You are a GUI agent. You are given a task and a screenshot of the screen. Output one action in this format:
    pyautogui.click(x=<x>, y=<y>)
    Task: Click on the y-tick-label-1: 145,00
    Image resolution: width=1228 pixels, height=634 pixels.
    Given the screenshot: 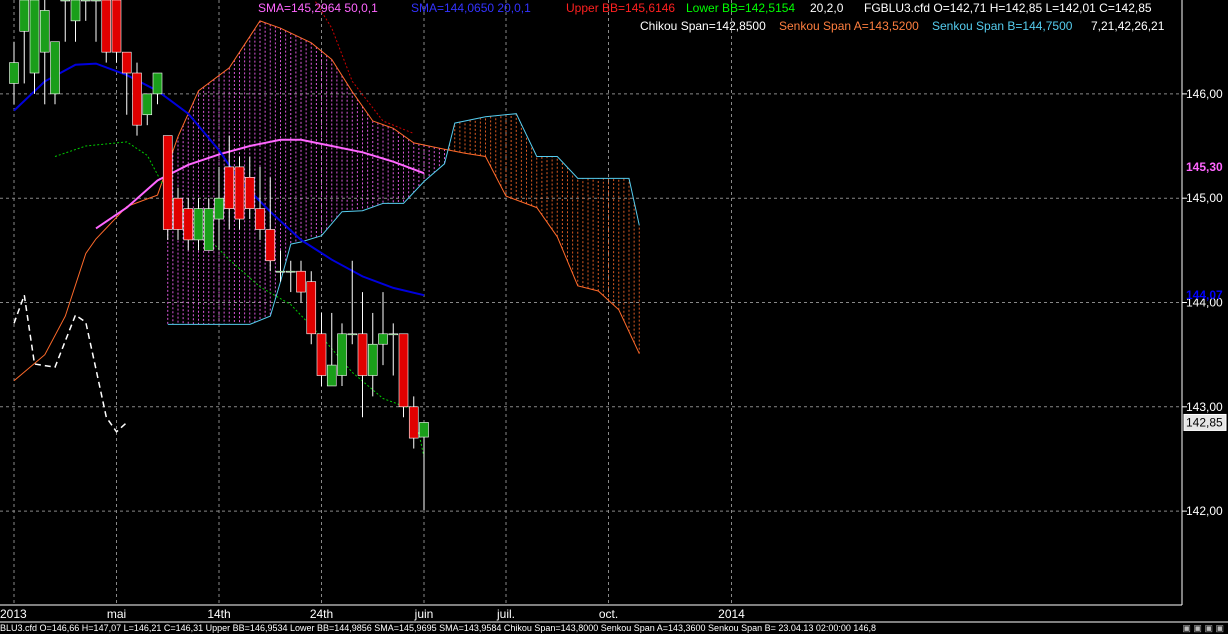 What is the action you would take?
    pyautogui.click(x=1204, y=198)
    